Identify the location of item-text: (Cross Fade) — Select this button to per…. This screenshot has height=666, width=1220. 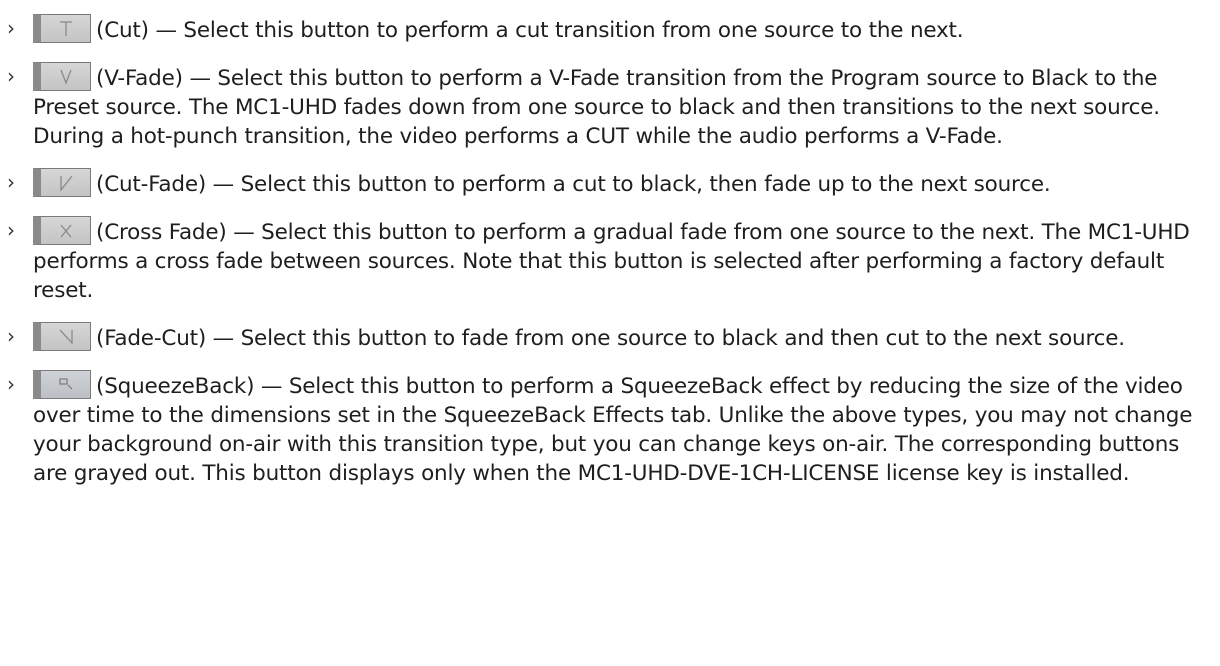
(611, 261).